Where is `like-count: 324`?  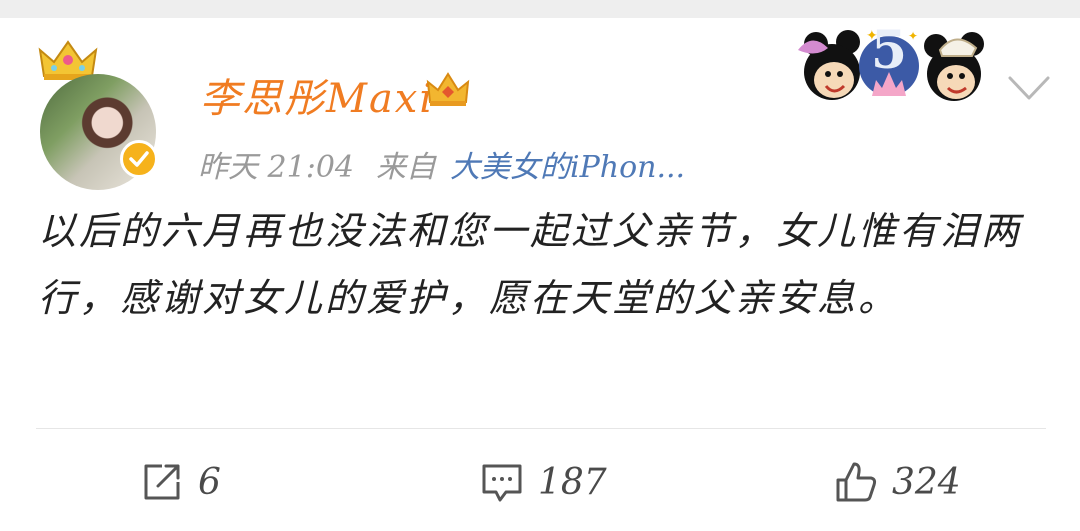 like-count: 324 is located at coordinates (926, 482).